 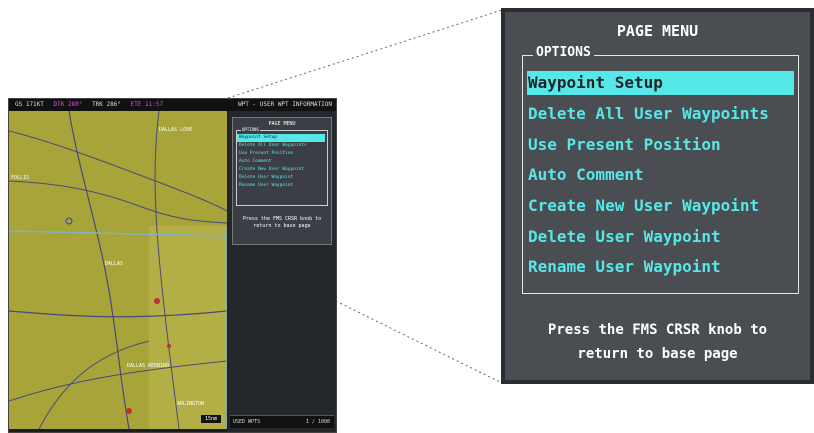 What do you see at coordinates (282, 146) in the screenshot?
I see `mini-menu-item: Delete All User Waypoints` at bounding box center [282, 146].